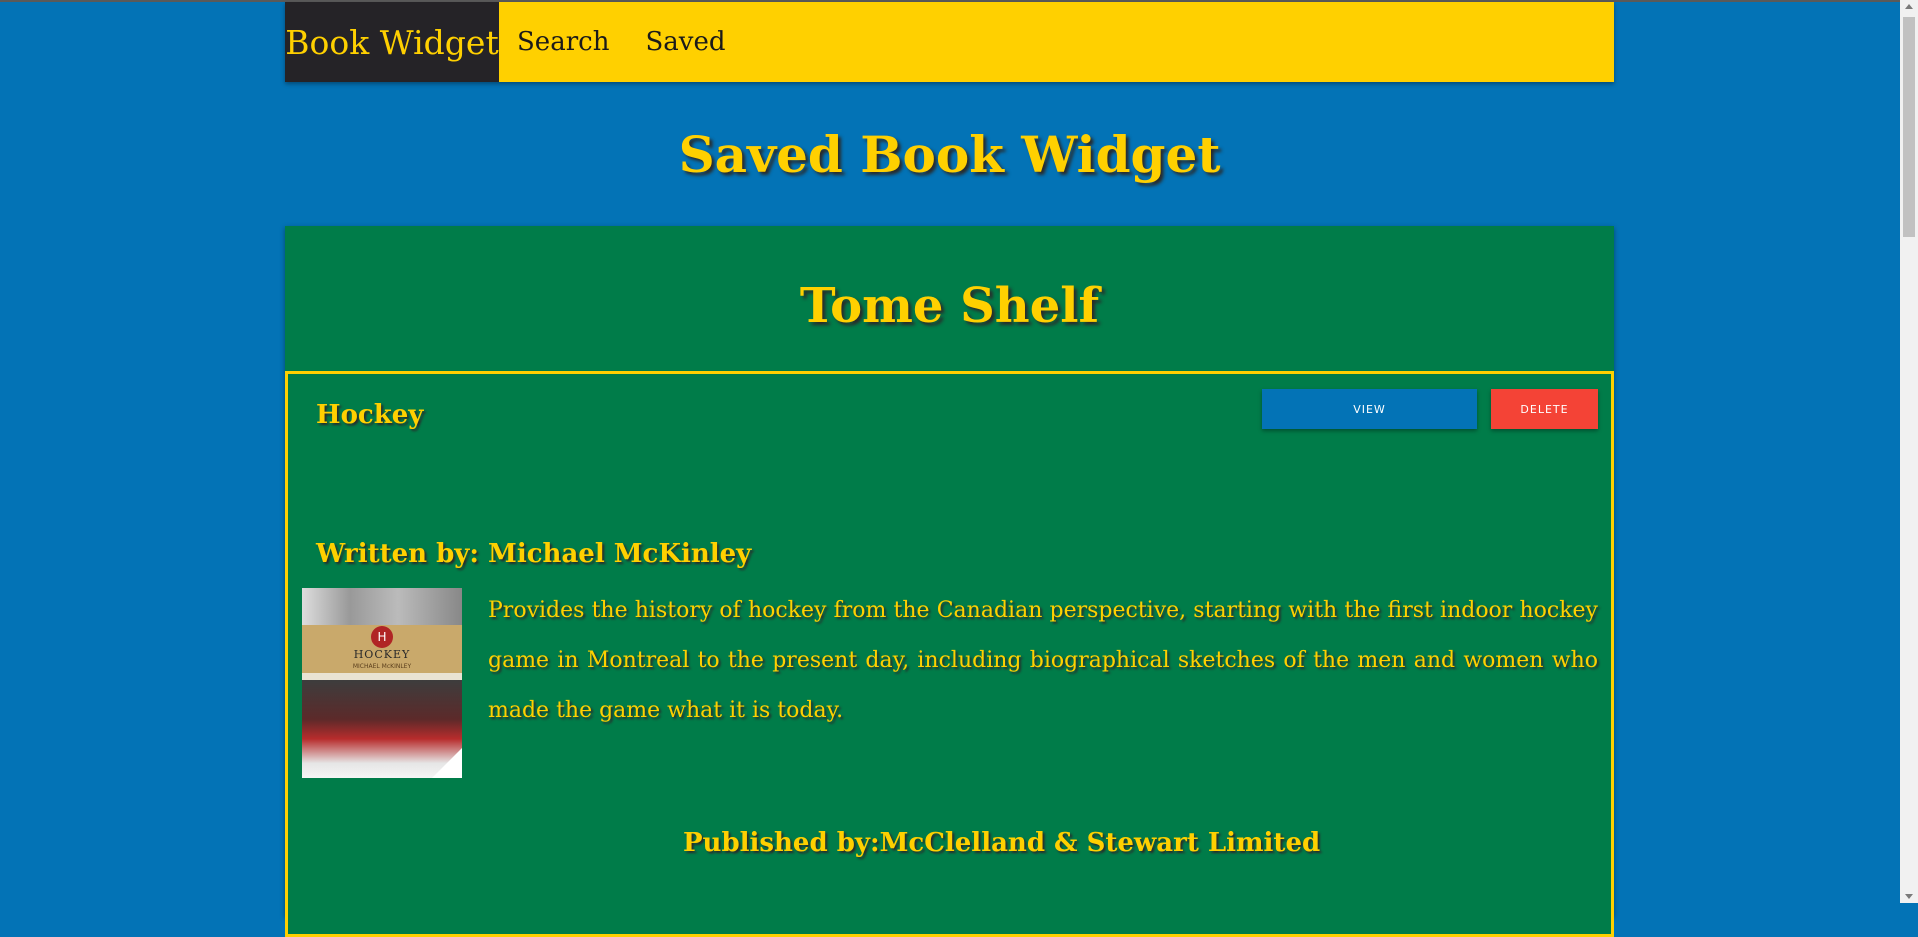 This screenshot has width=1918, height=937. Describe the element at coordinates (382, 683) in the screenshot. I see `book-cover-image: H HOCKEY MICHAEL McKINLEY` at that location.